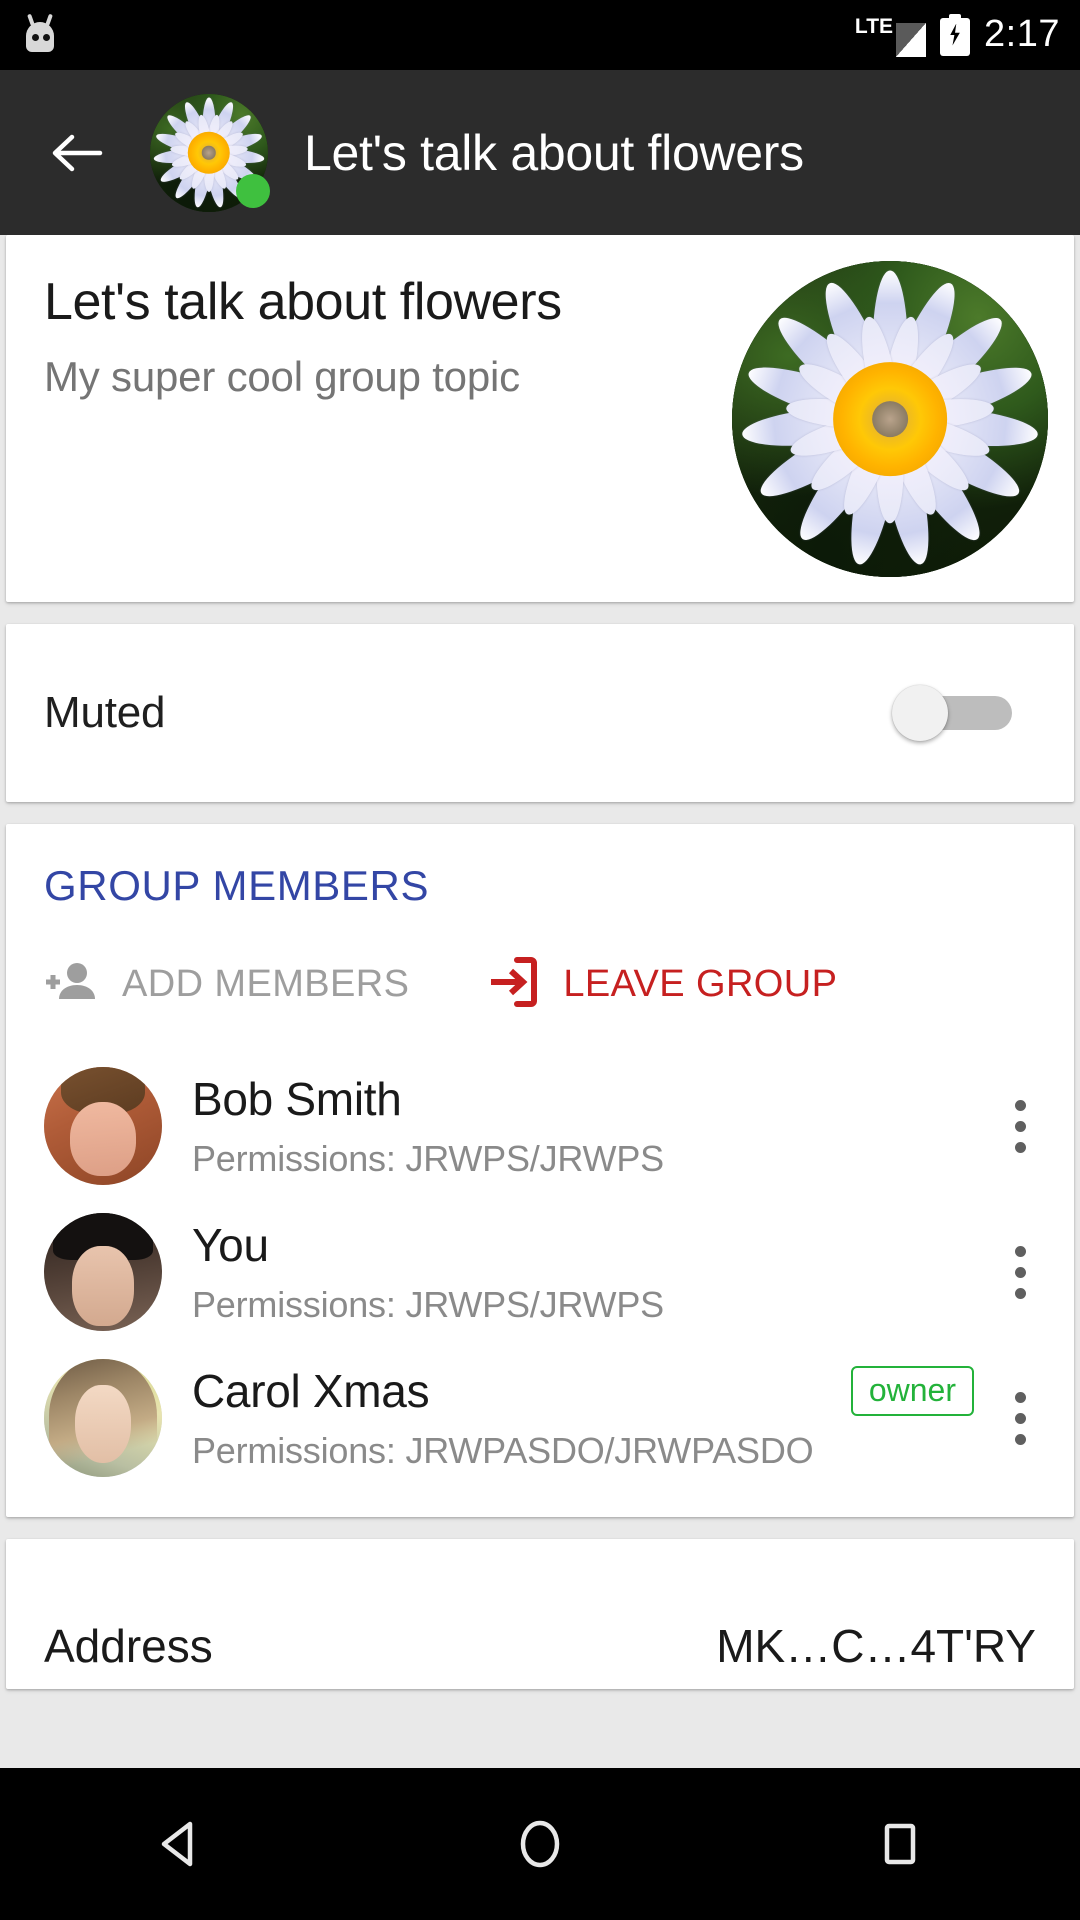  What do you see at coordinates (876, 1646) in the screenshot?
I see `address-value: MK…C…4T'RY` at bounding box center [876, 1646].